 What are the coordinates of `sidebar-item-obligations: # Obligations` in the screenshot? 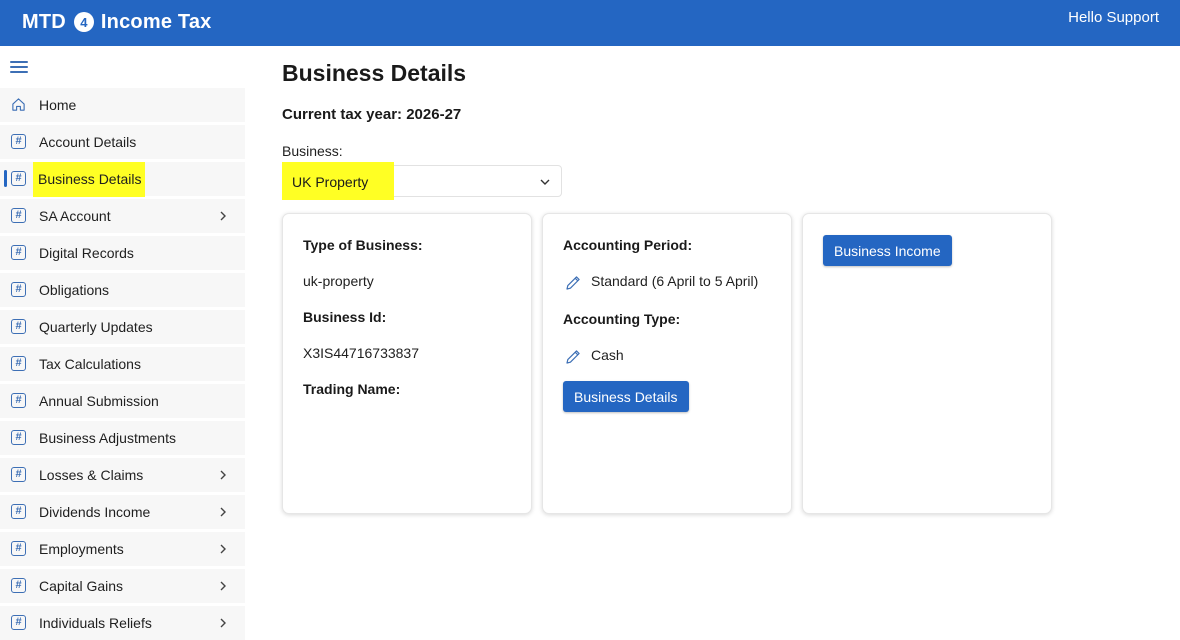 It's located at (122, 290).